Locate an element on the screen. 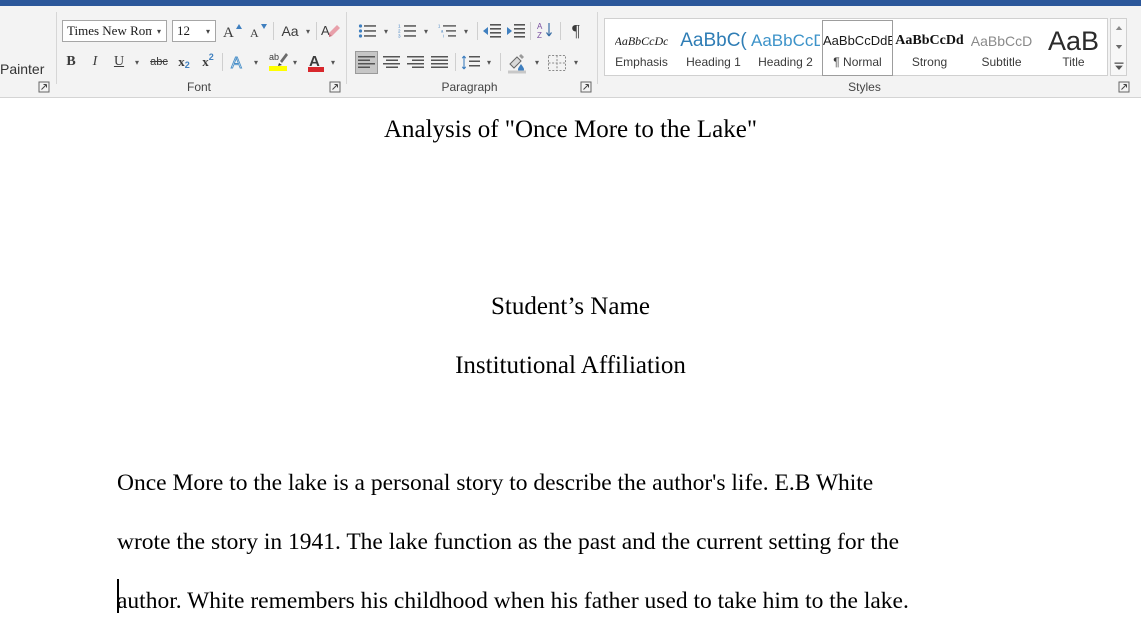  show-formatting-marks-button: ¶ is located at coordinates (576, 31).